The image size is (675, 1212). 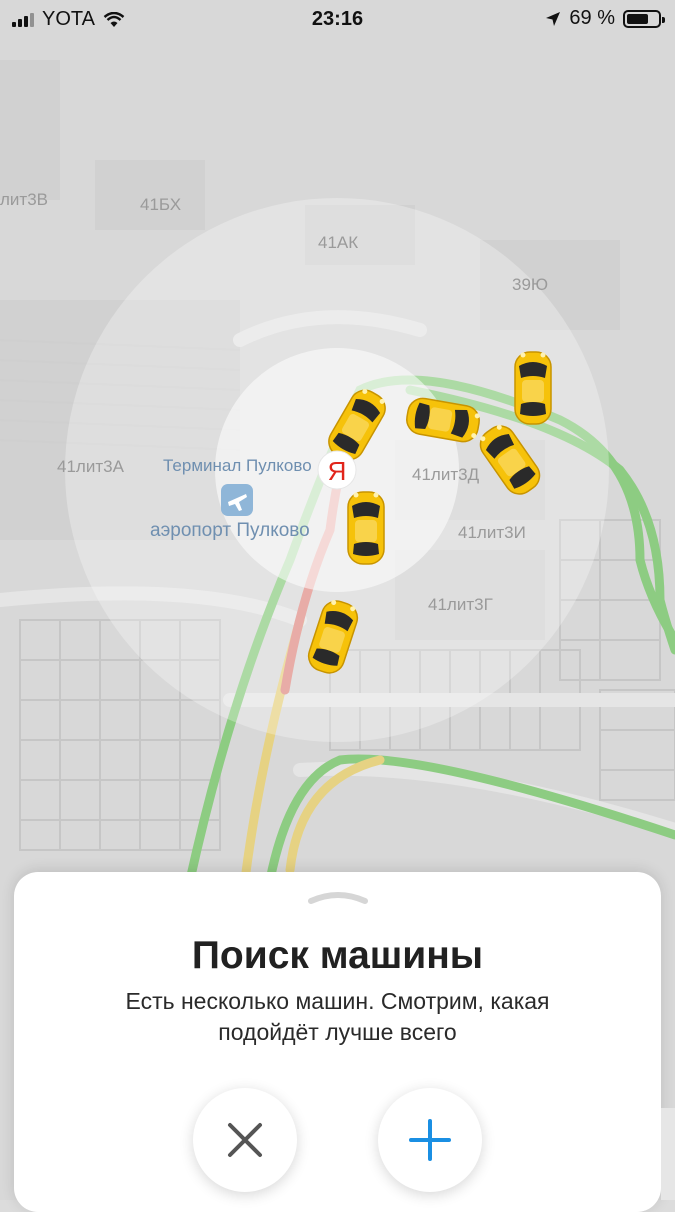 What do you see at coordinates (338, 242) in the screenshot?
I see `map-label: 41АК` at bounding box center [338, 242].